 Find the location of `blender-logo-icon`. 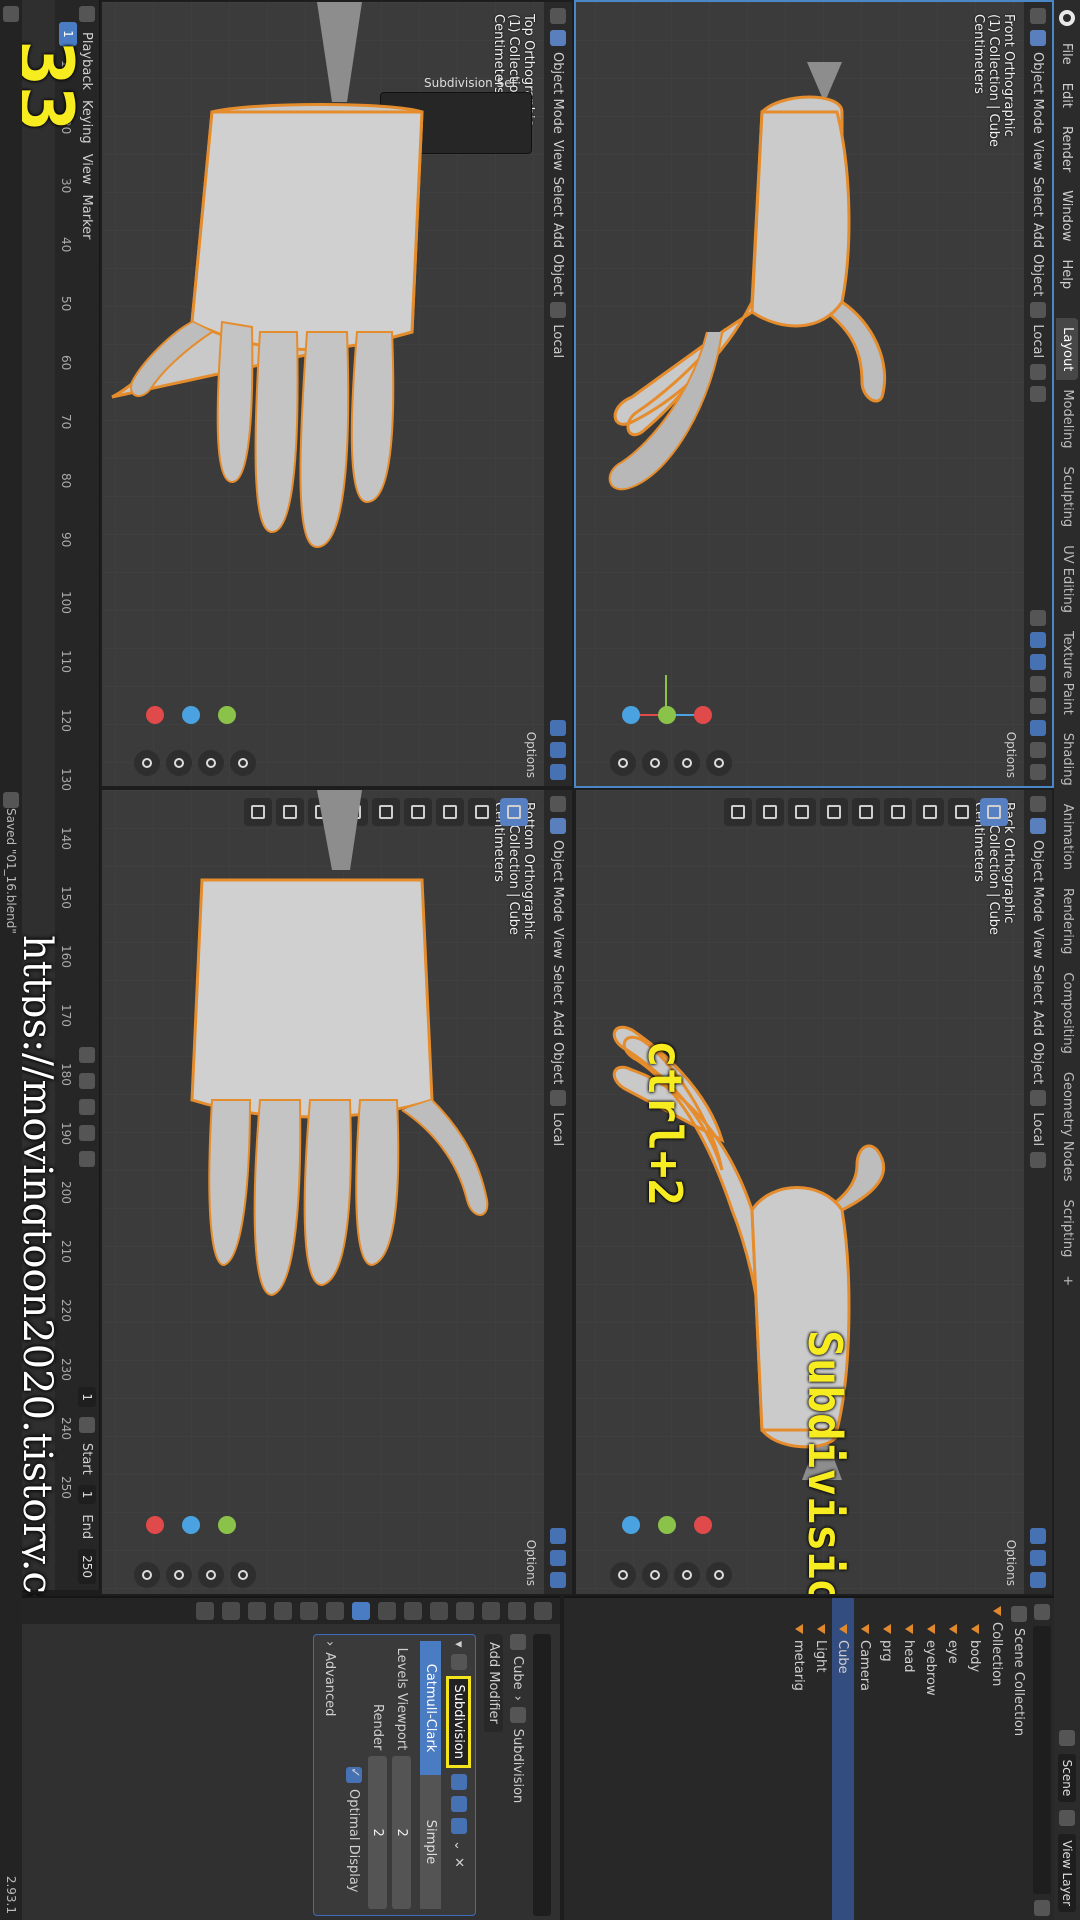

blender-logo-icon is located at coordinates (1067, 18).